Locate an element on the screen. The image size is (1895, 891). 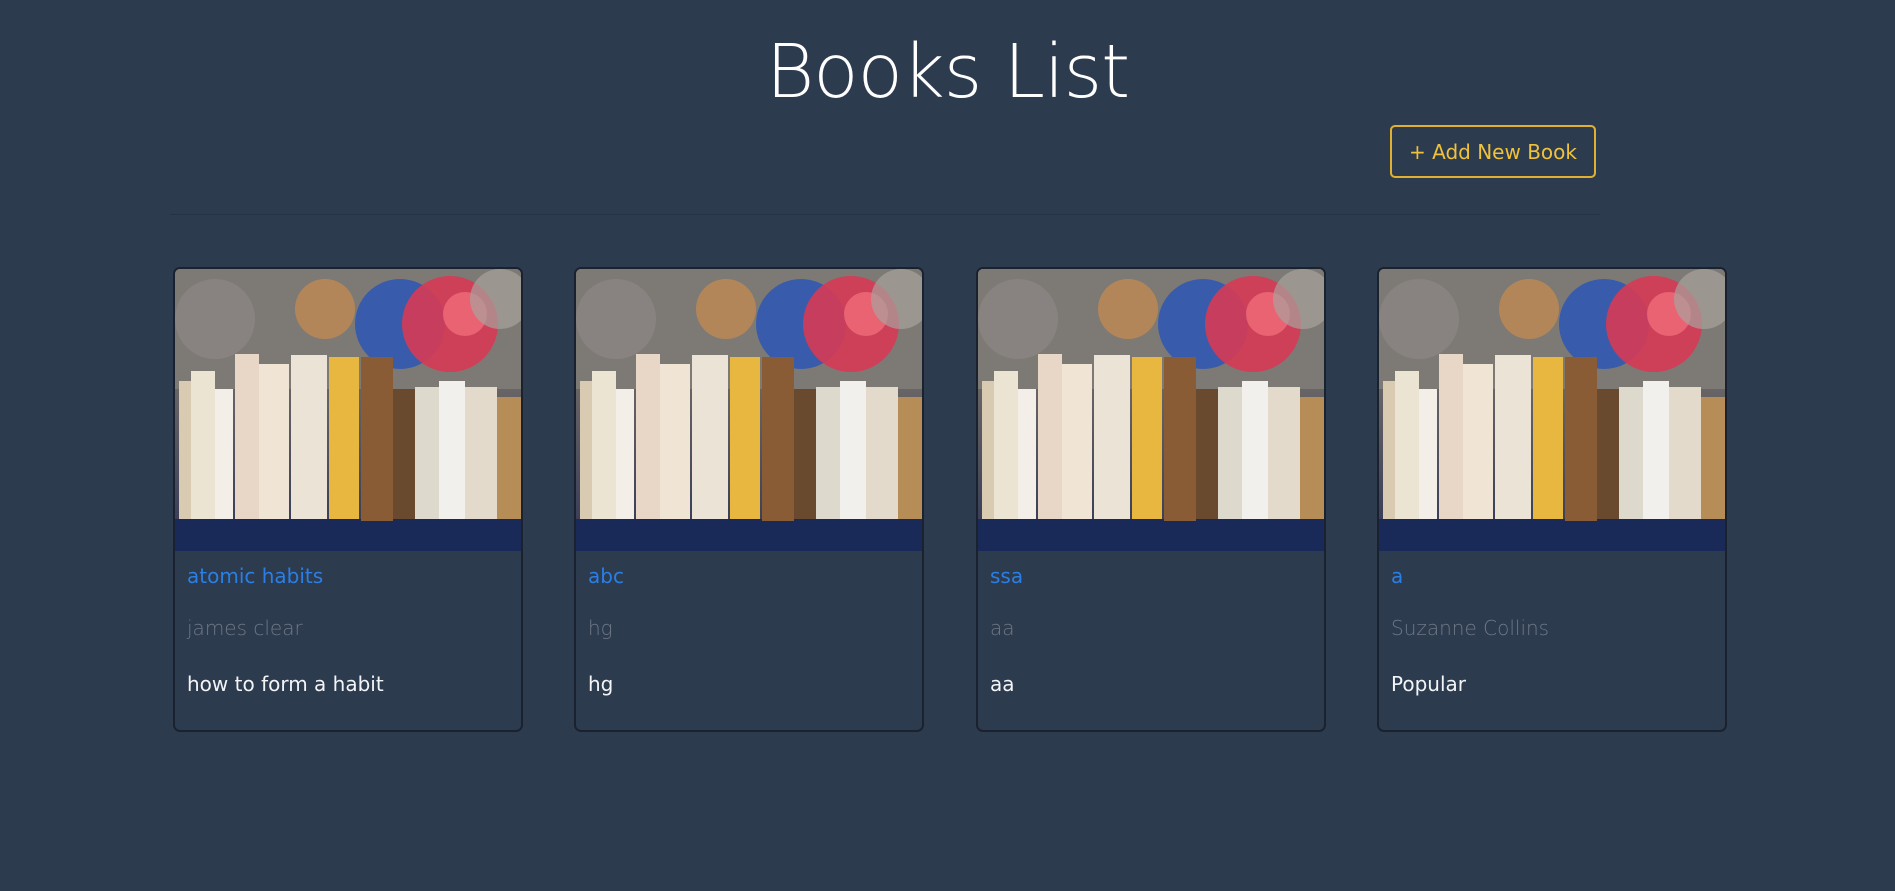
book-author: aa is located at coordinates (1002, 628).